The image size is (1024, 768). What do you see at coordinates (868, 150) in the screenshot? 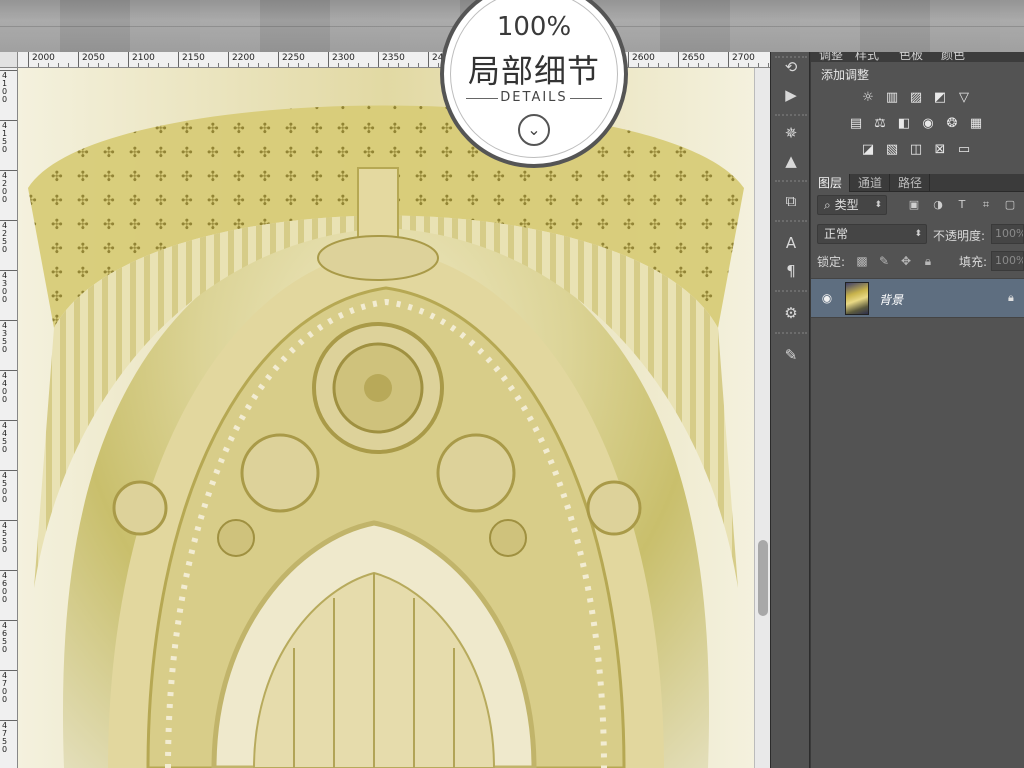
I see `invert-icon: ◪` at bounding box center [868, 150].